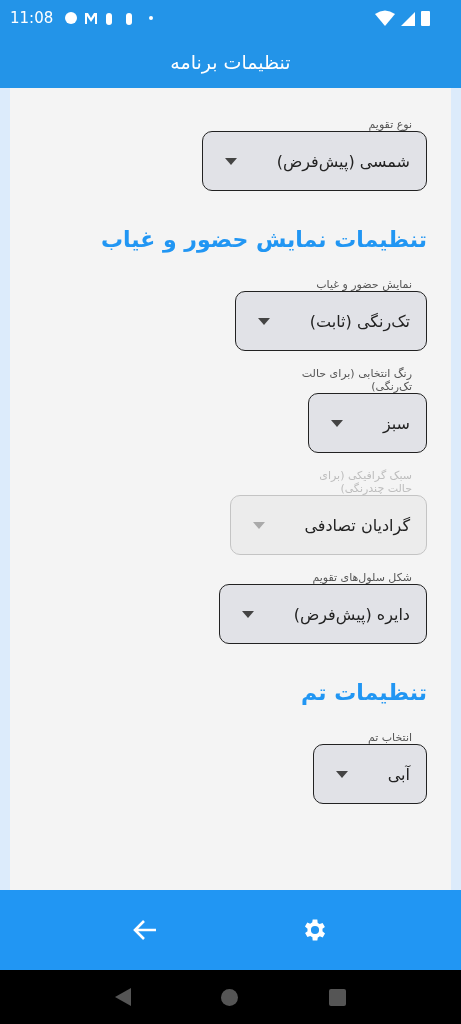 Image resolution: width=461 pixels, height=1024 pixels. Describe the element at coordinates (263, 239) in the screenshot. I see `section-heading: تنظیمات نمایش حضور و غیاب` at that location.